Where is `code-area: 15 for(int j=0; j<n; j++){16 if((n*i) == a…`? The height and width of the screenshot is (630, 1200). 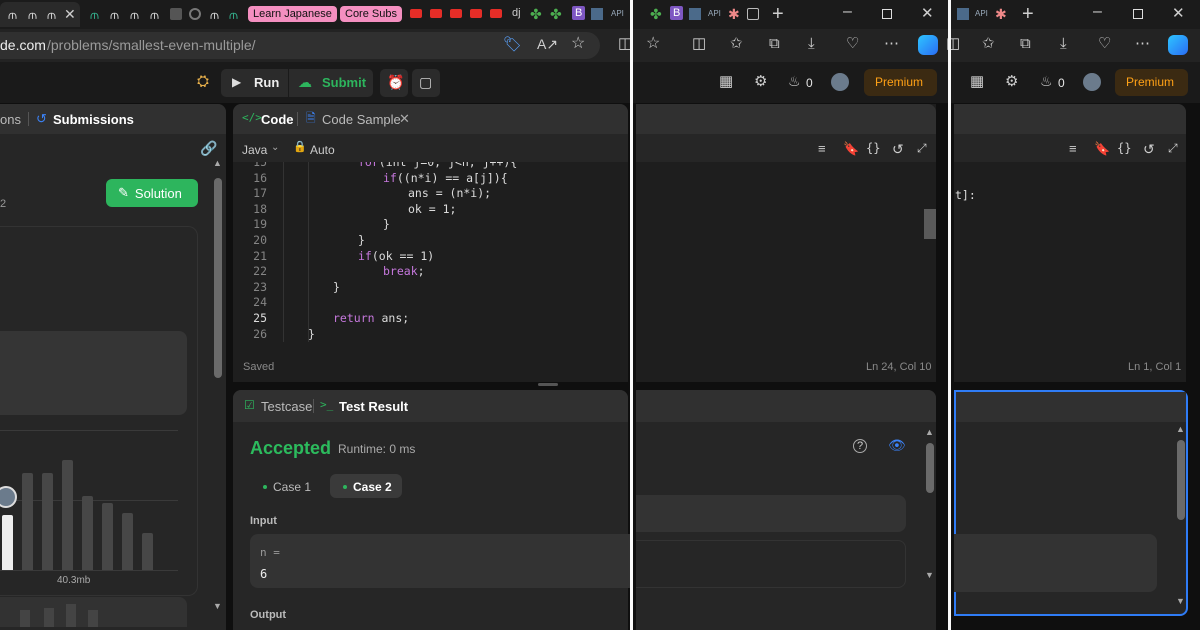 code-area: 15 for(int j=0; j<n; j++){16 if((n*i) == a… is located at coordinates (430, 257).